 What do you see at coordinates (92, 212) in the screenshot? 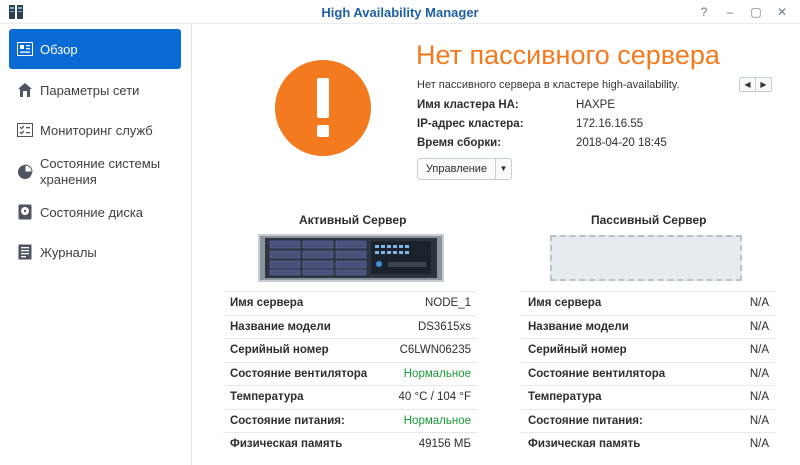
I see `sidebar-item-label: Состояние диска` at bounding box center [92, 212].